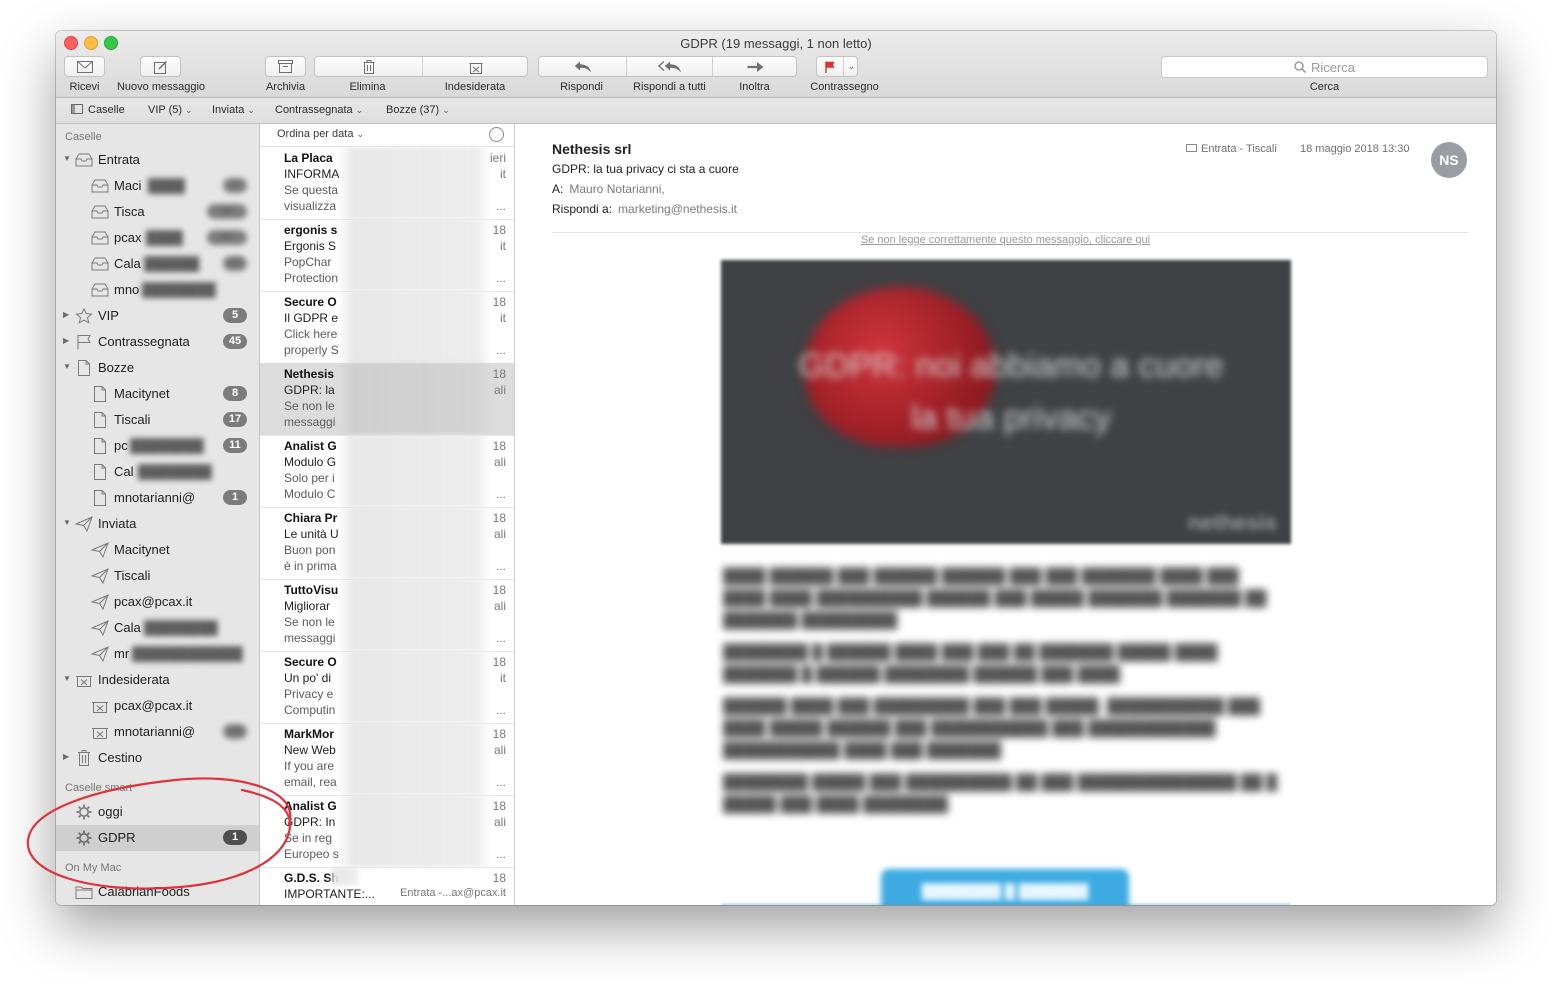 The image size is (1552, 985). I want to click on sidebar-item-smart-today: oggi, so click(157, 812).